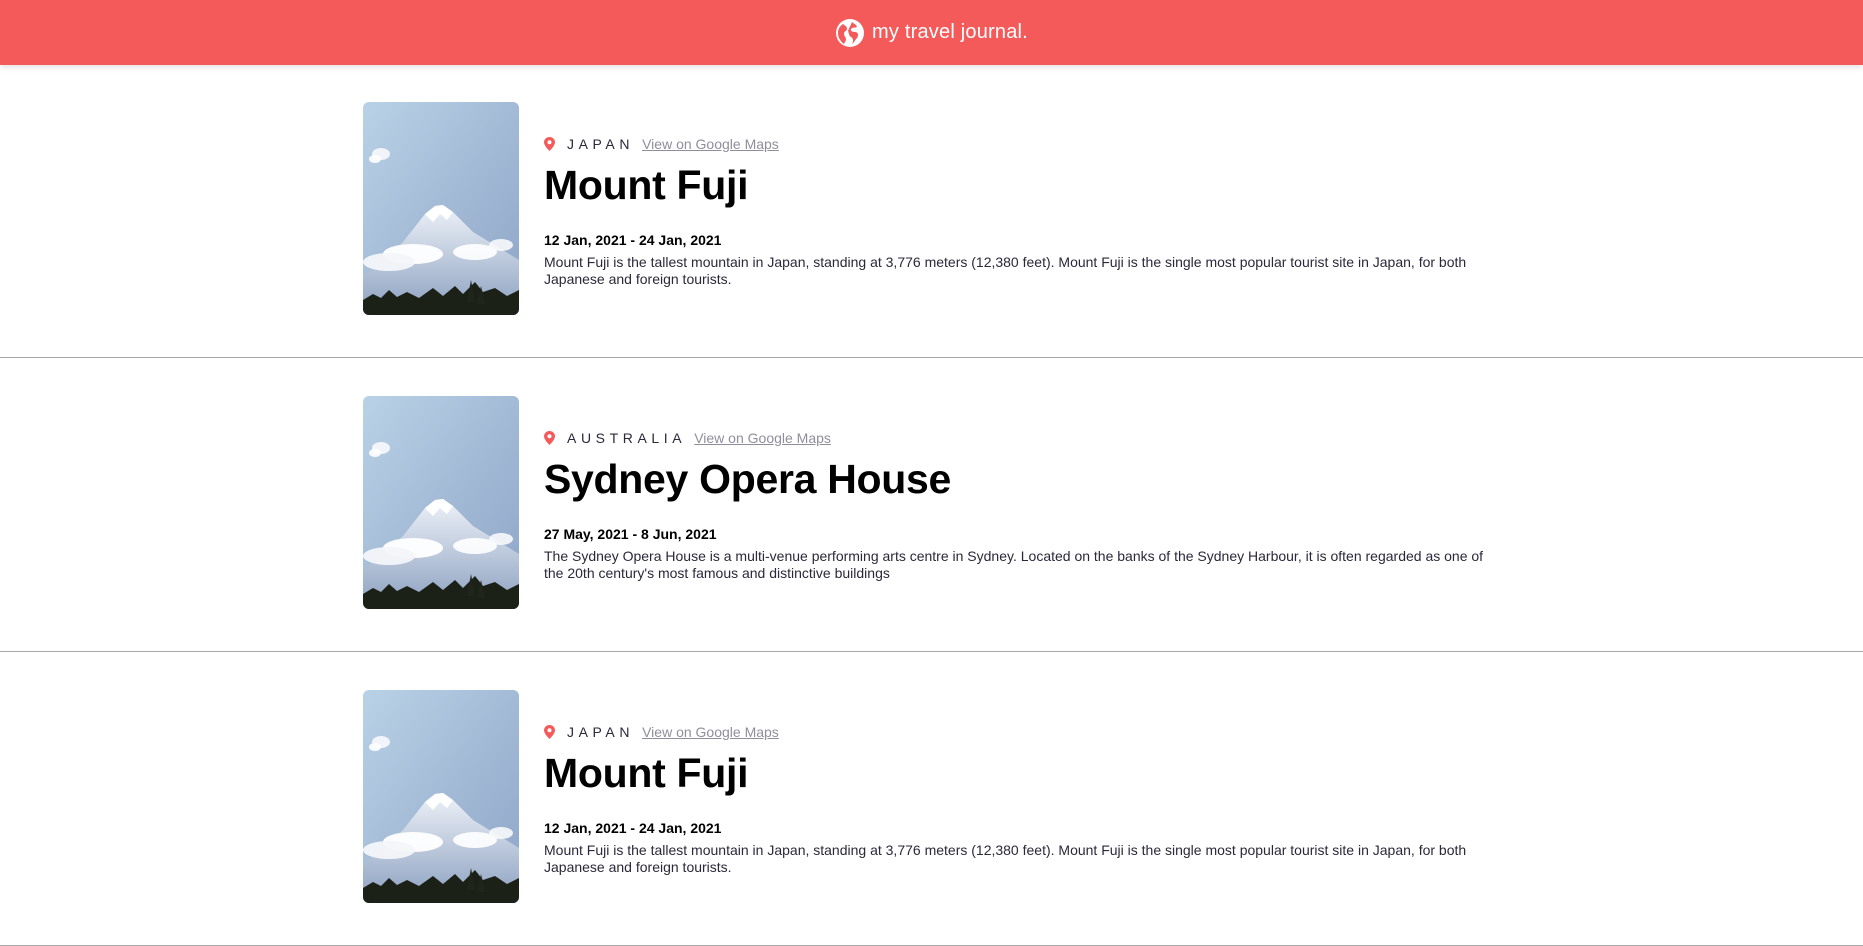  I want to click on header-brand: my travel journal., so click(931, 33).